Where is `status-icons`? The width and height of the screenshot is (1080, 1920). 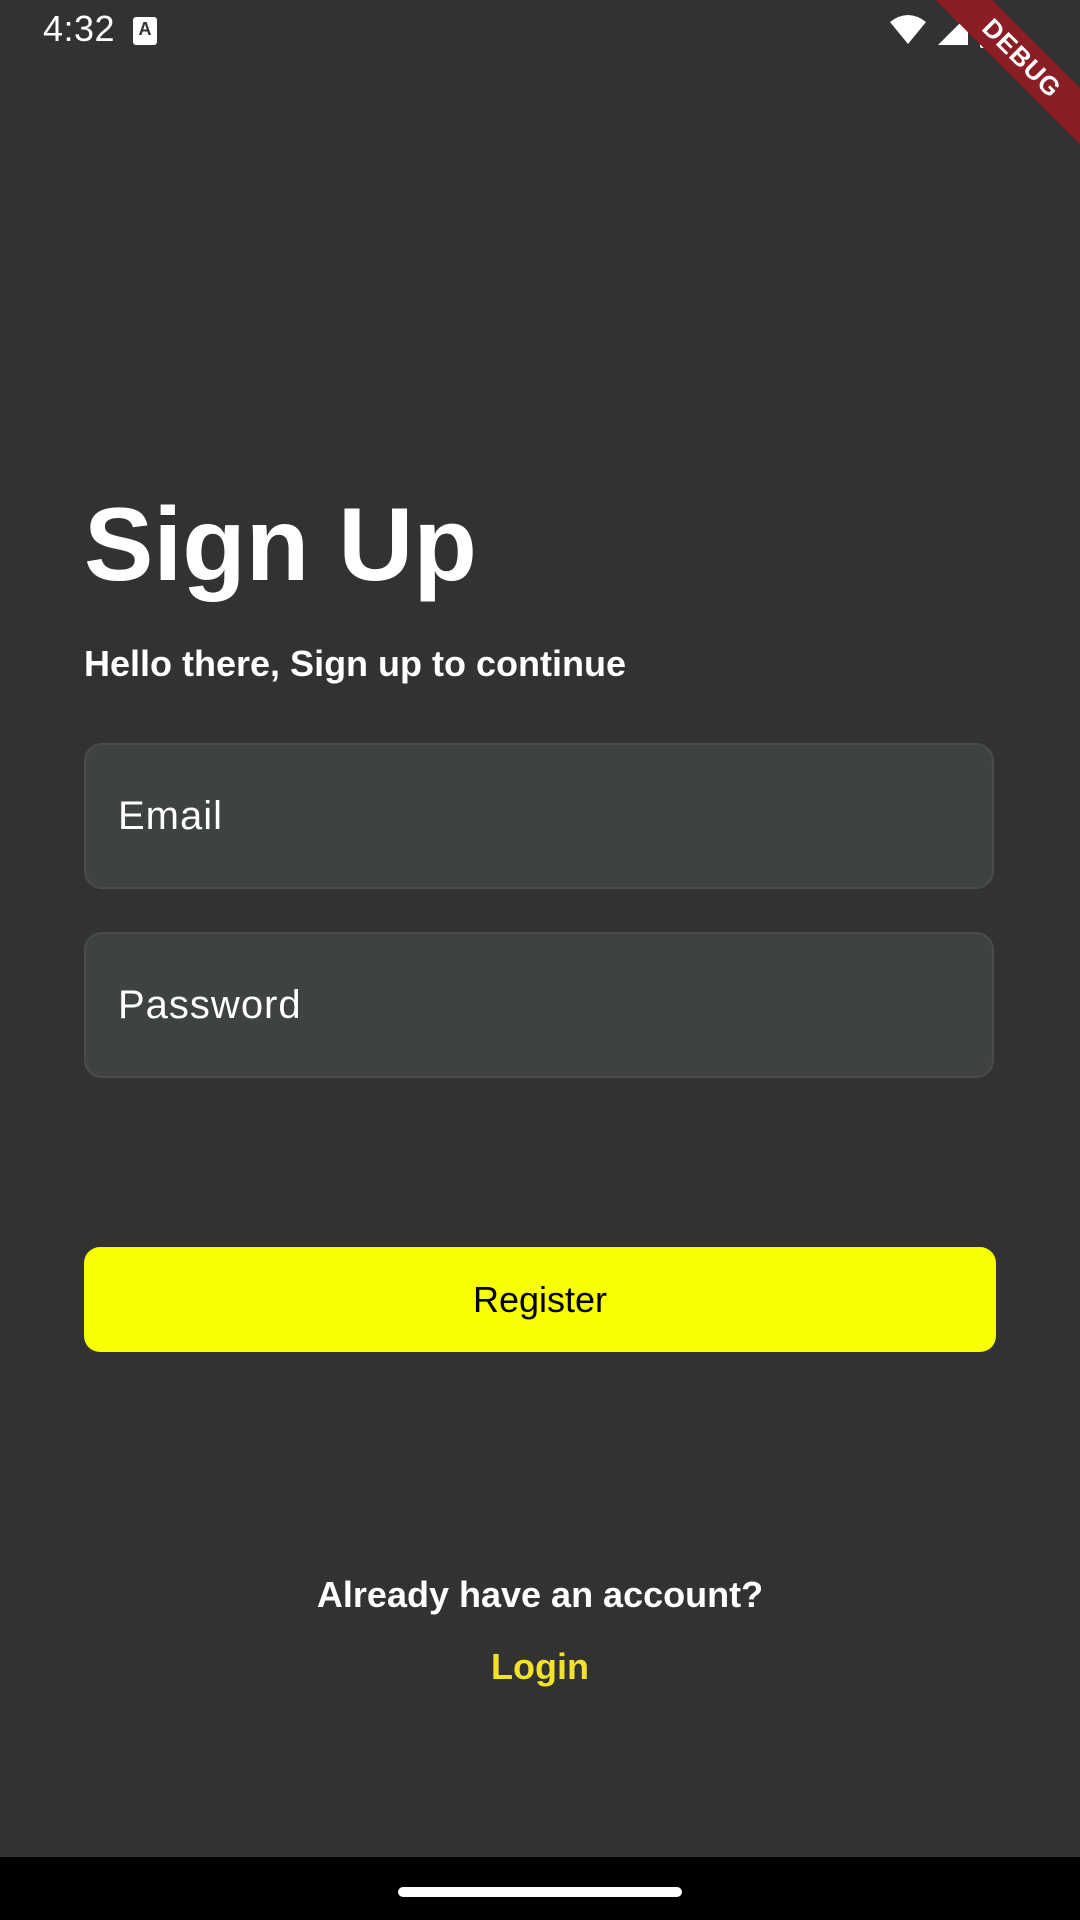
status-icons is located at coordinates (944, 30).